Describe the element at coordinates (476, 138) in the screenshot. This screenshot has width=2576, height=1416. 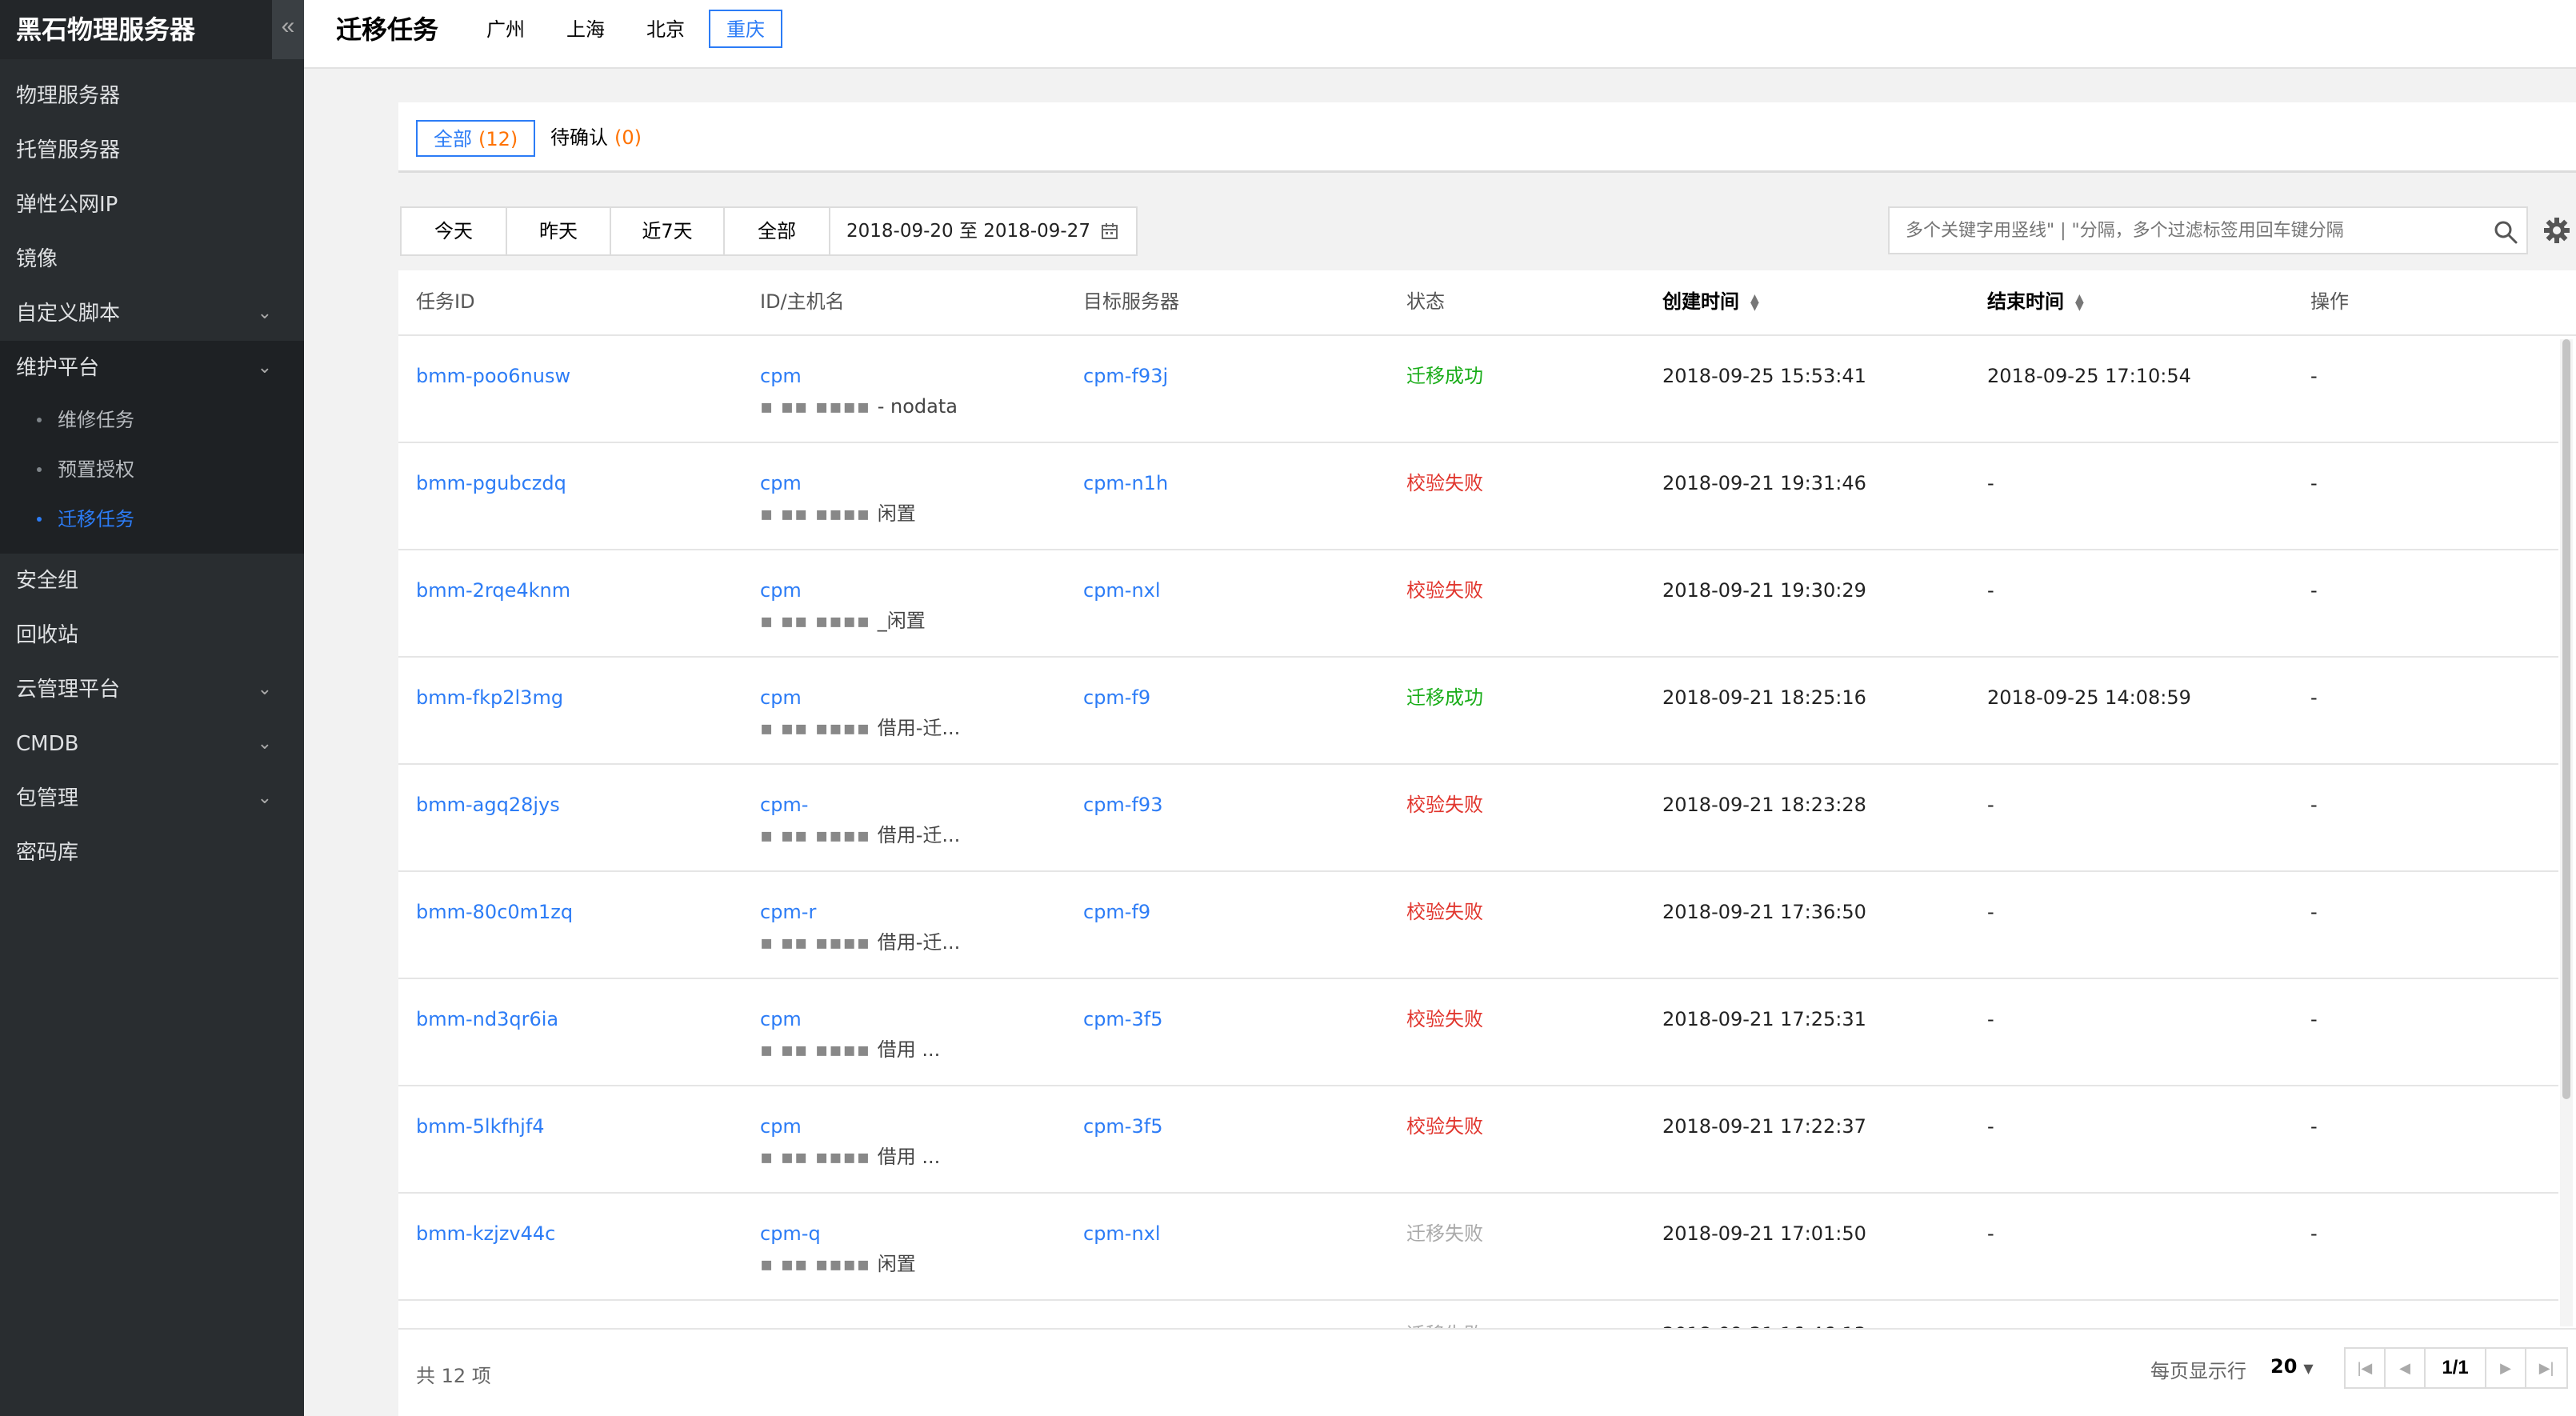
I see `tab-all: 全部 (12)` at that location.